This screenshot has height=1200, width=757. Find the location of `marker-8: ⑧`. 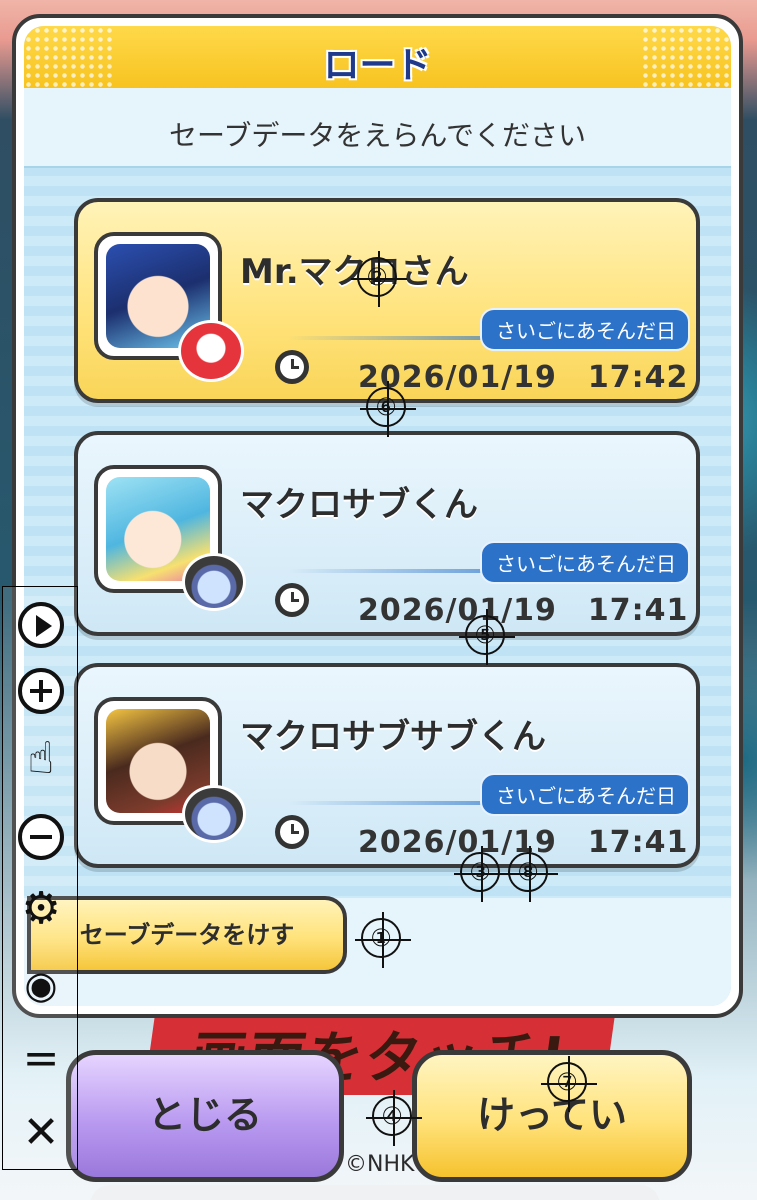

marker-8: ⑧ is located at coordinates (530, 874).